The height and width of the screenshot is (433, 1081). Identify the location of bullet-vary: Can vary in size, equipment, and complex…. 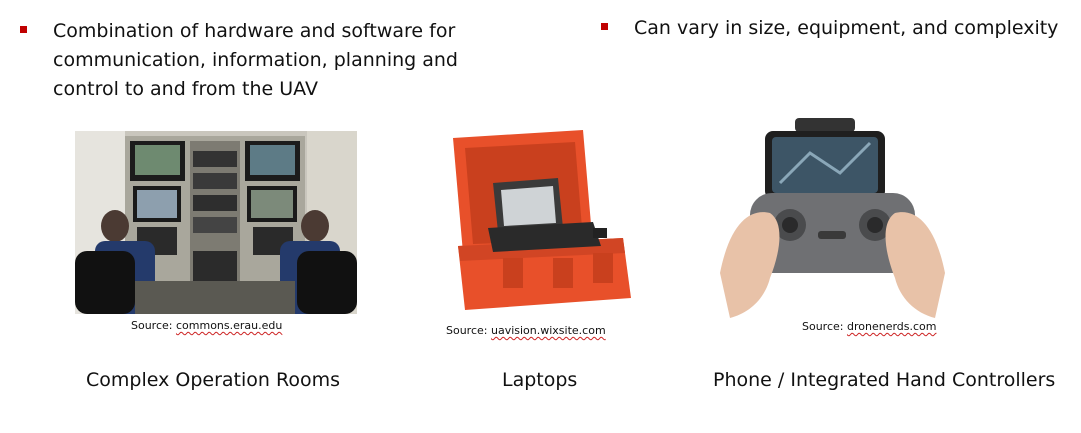
(836, 28).